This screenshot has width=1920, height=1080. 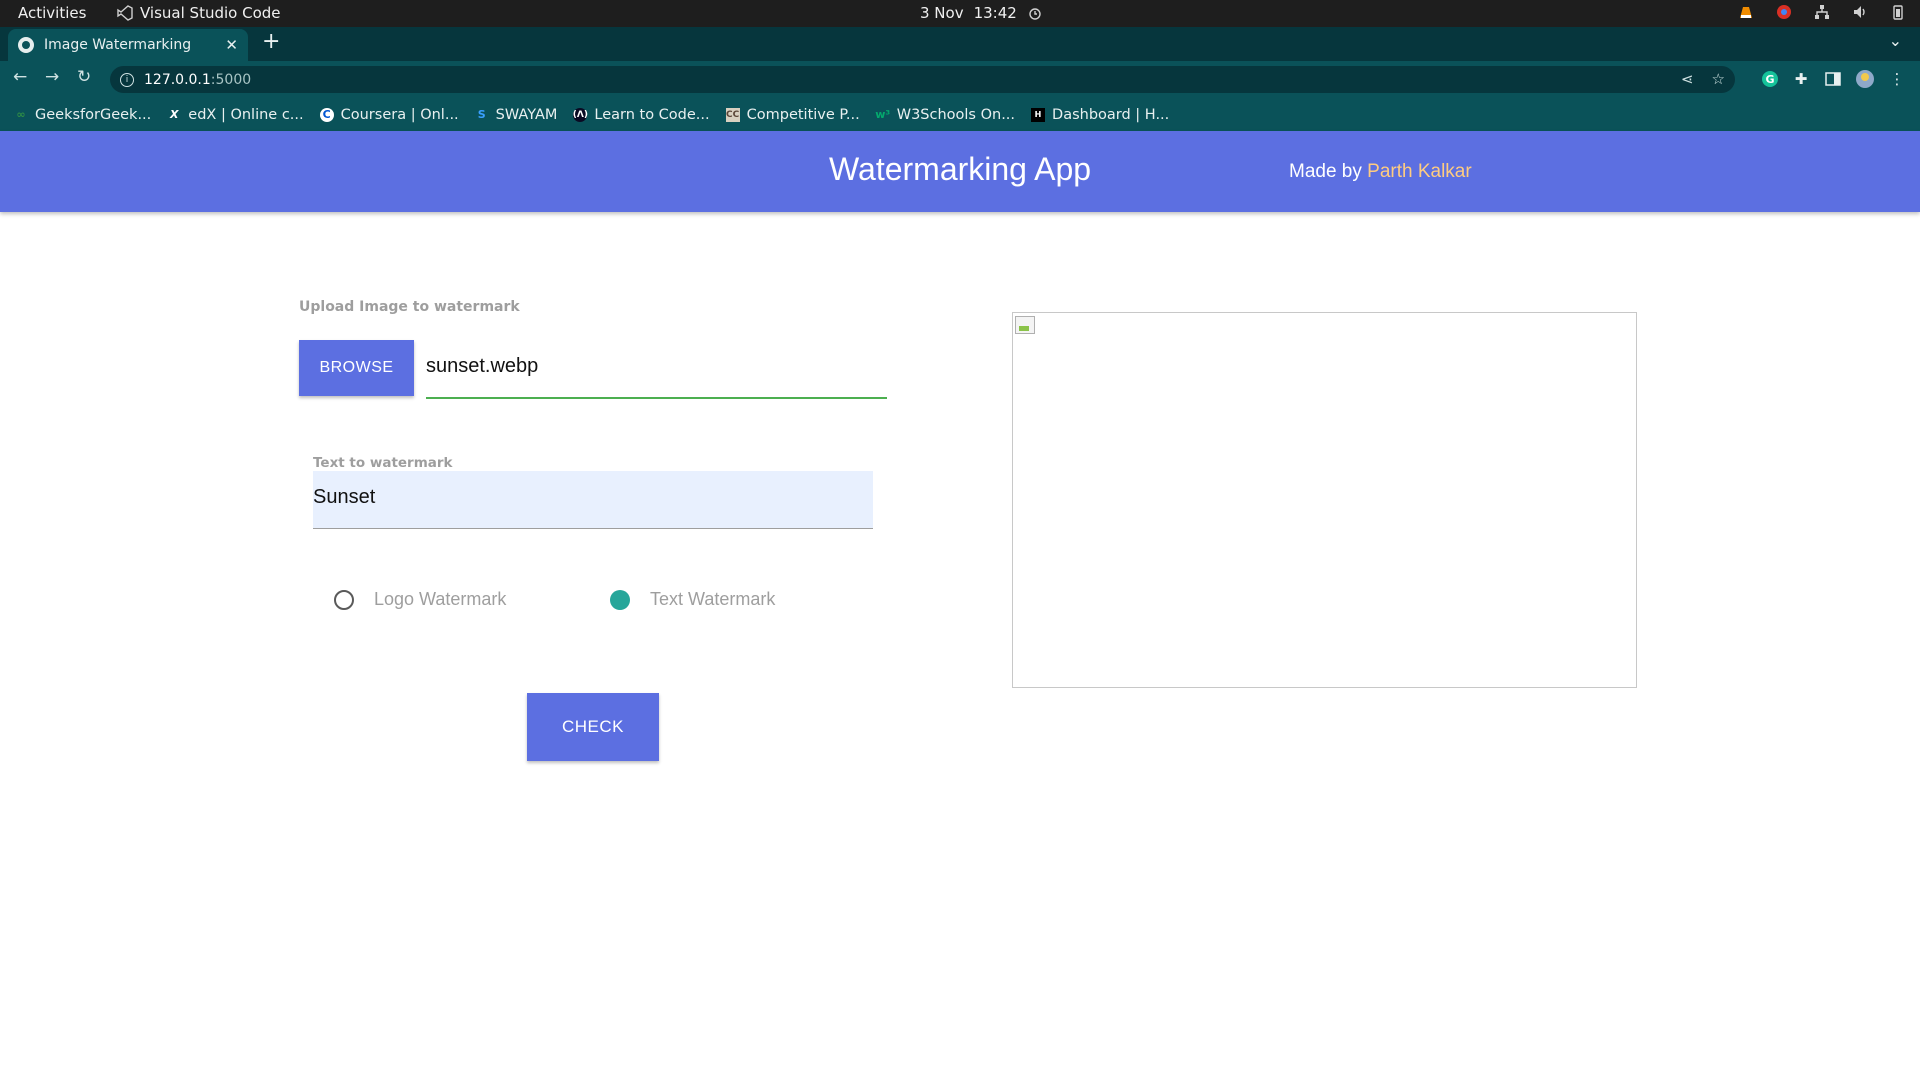 I want to click on tab-close-icon: ✕, so click(x=231, y=45).